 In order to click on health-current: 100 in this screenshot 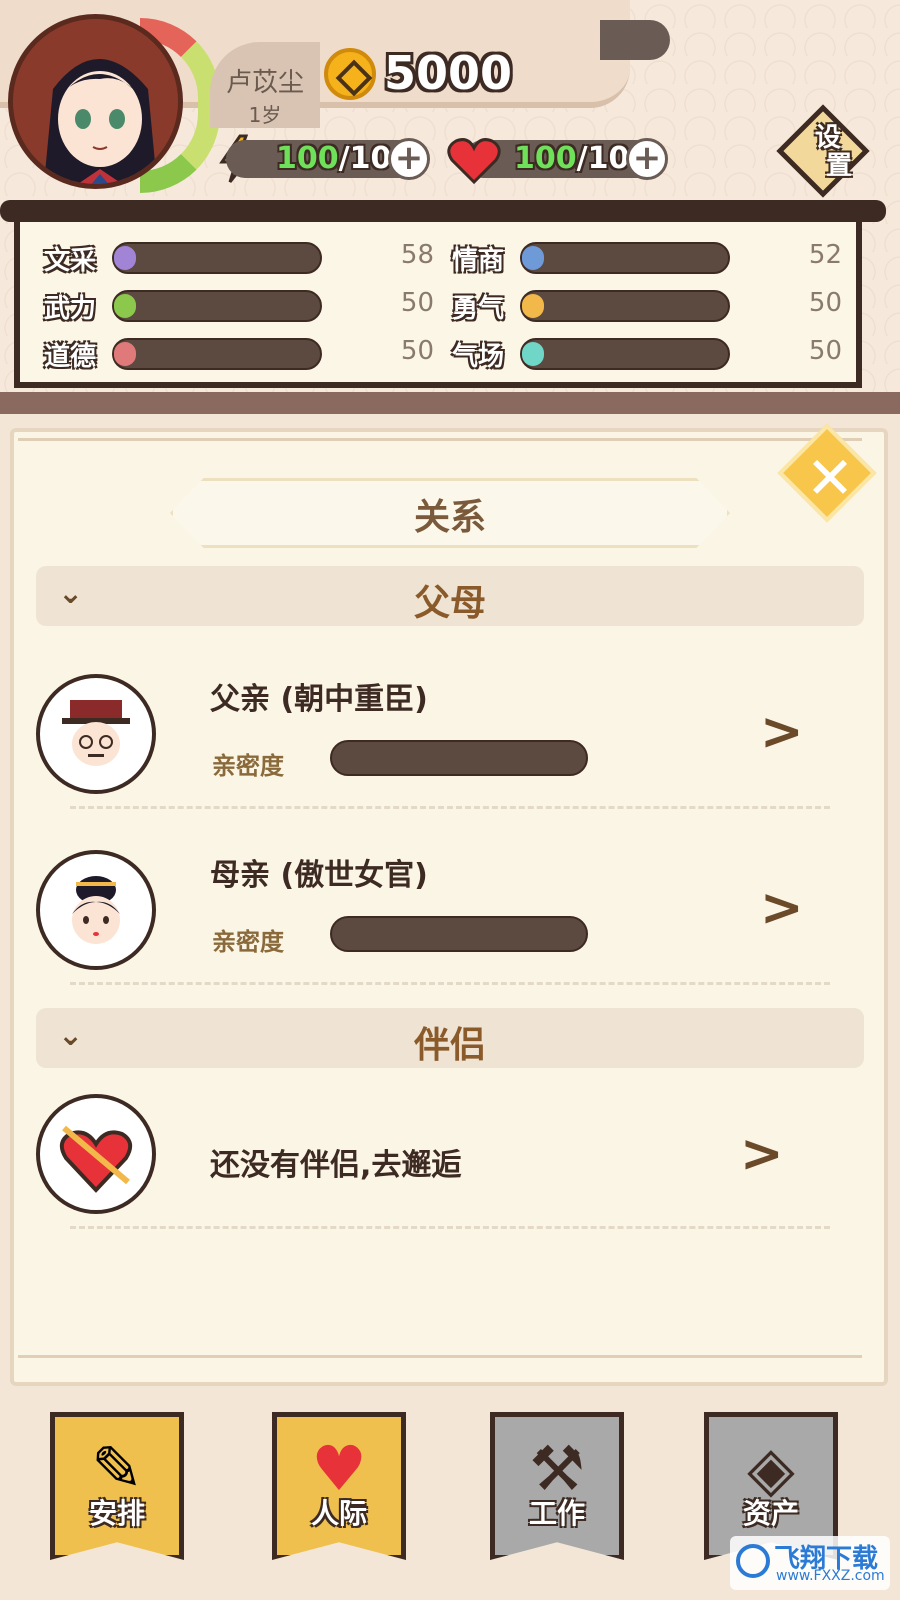, I will do `click(545, 158)`.